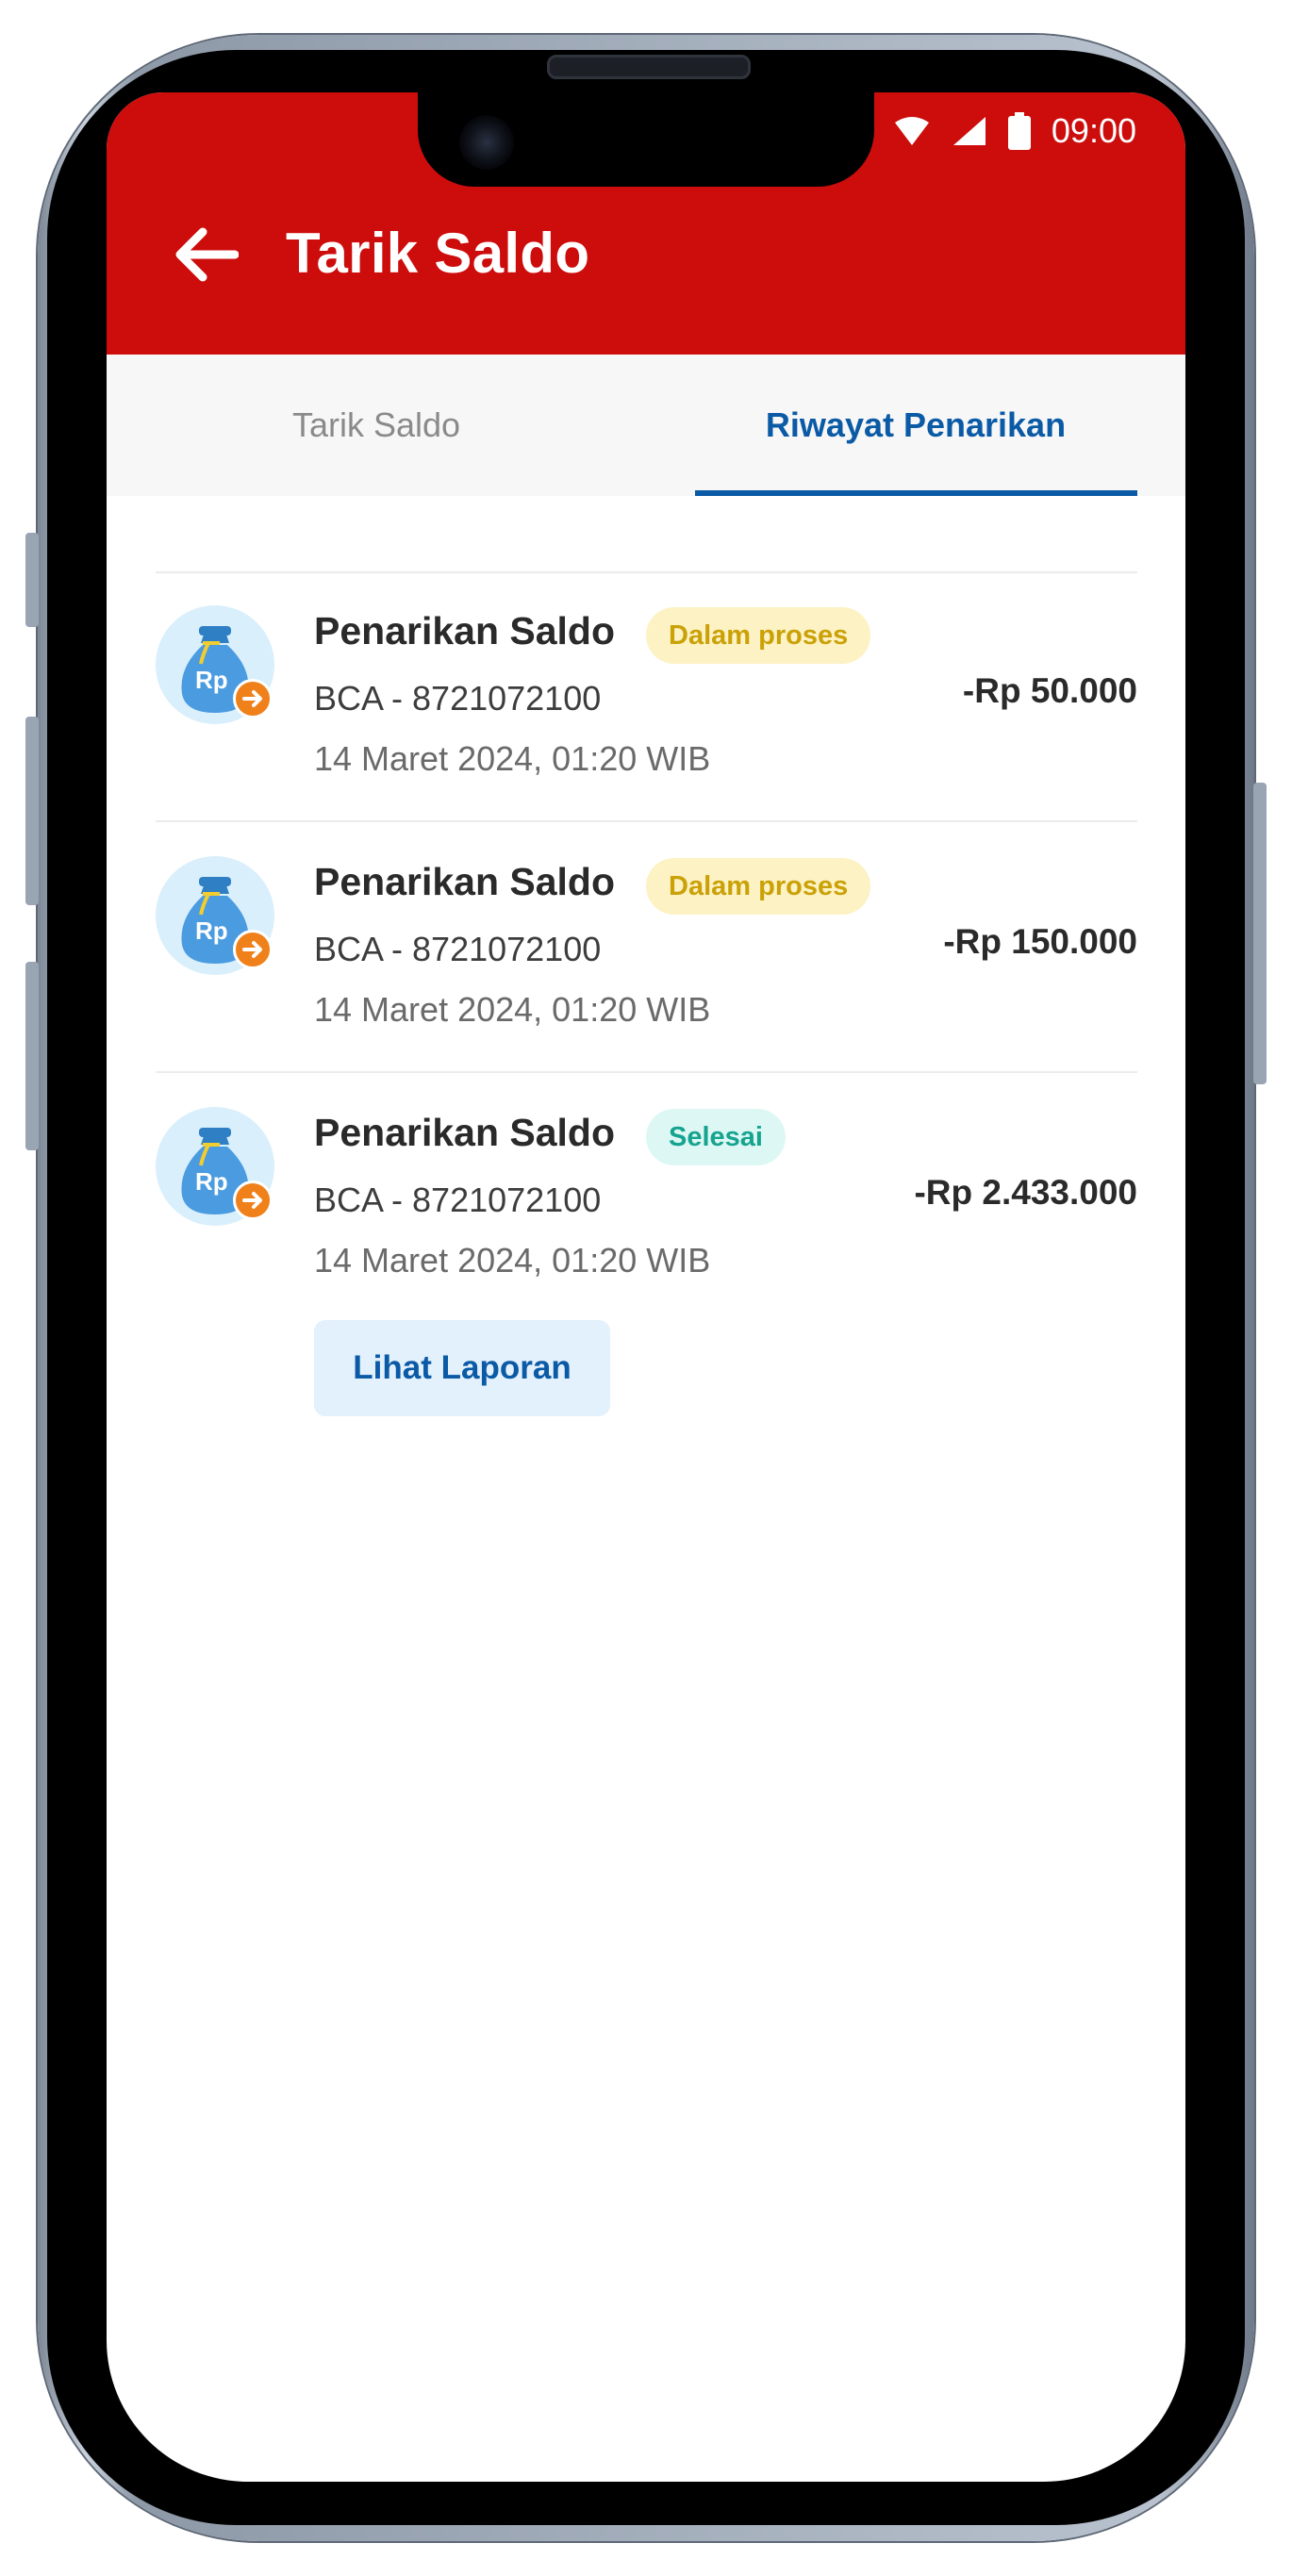 The width and height of the screenshot is (1292, 2576). Describe the element at coordinates (1040, 941) in the screenshot. I see `transaction-amount: -Rp 150.000` at that location.